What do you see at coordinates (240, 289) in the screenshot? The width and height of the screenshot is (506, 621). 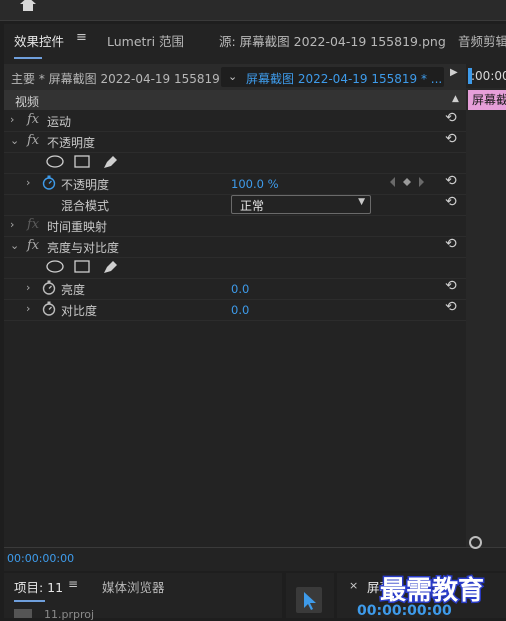 I see `brightness-value: 0.0` at bounding box center [240, 289].